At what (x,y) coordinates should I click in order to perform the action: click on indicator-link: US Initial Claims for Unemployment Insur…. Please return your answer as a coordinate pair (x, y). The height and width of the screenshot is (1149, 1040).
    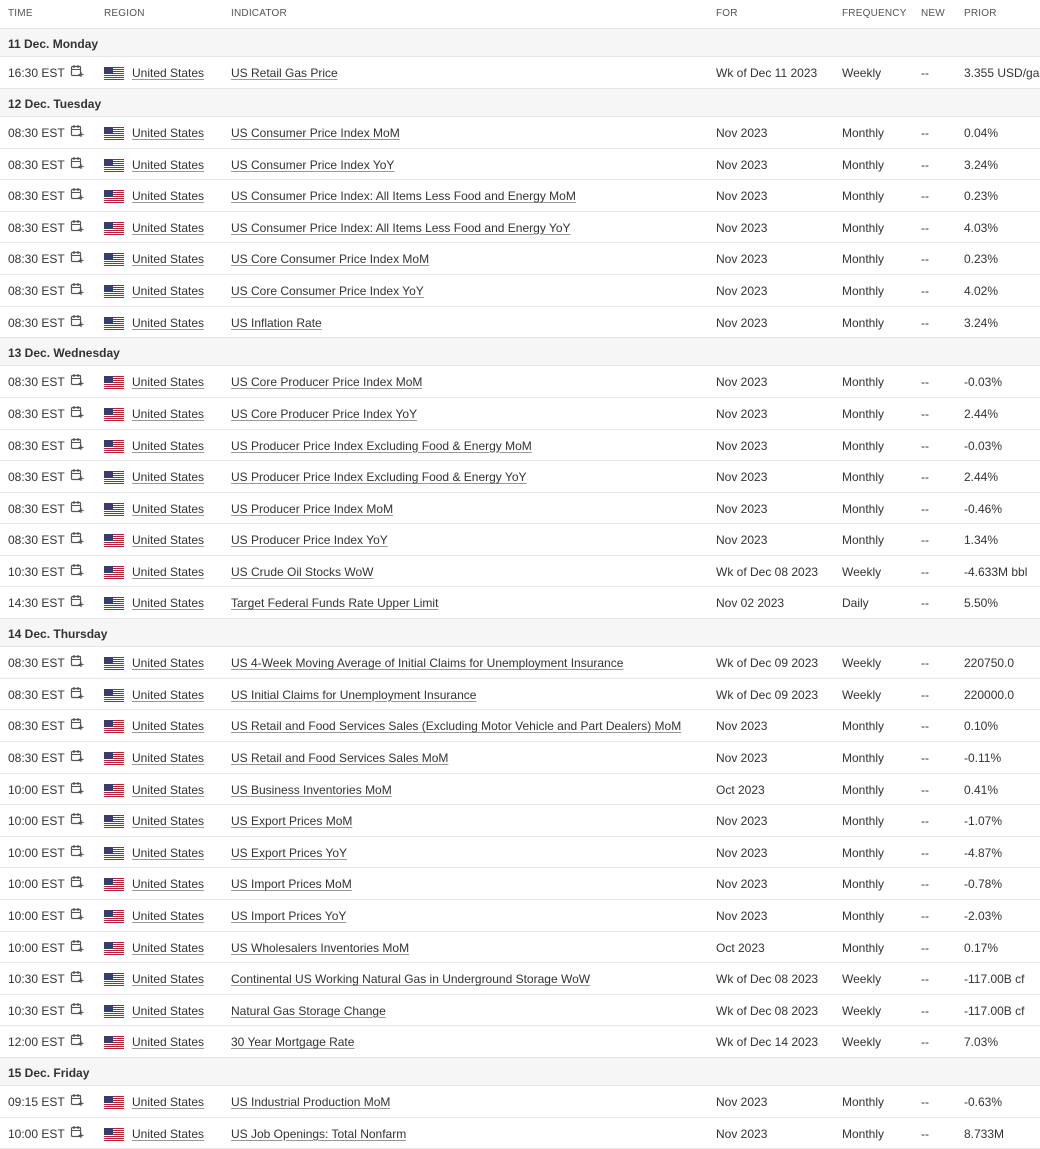
    Looking at the image, I should click on (353, 695).